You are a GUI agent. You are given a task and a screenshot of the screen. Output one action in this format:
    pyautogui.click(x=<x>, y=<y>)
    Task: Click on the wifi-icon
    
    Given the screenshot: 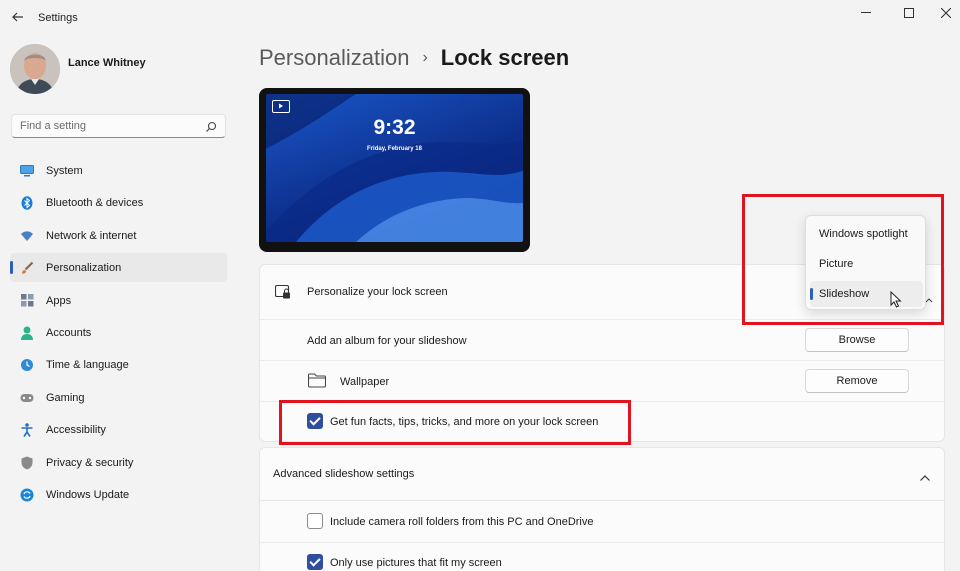 What is the action you would take?
    pyautogui.click(x=27, y=236)
    